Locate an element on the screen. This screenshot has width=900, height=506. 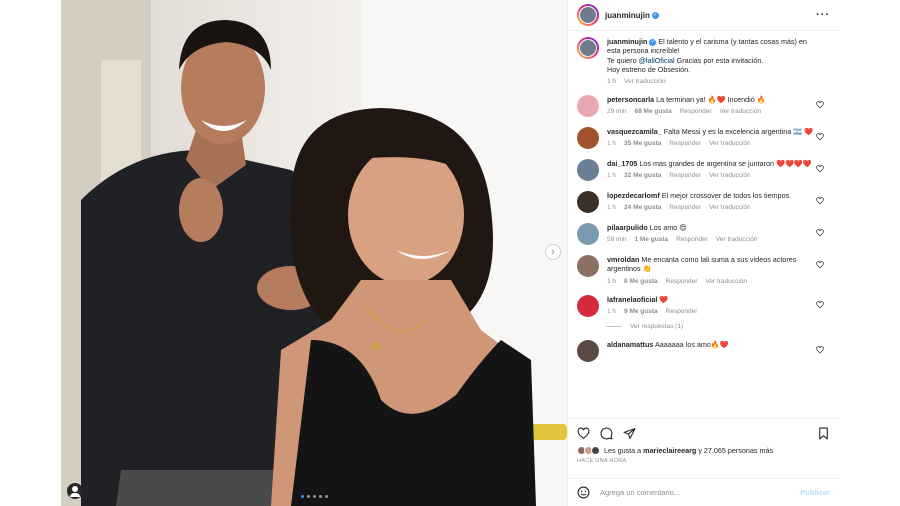
comment-likes: 9 Me gusta is located at coordinates (641, 311).